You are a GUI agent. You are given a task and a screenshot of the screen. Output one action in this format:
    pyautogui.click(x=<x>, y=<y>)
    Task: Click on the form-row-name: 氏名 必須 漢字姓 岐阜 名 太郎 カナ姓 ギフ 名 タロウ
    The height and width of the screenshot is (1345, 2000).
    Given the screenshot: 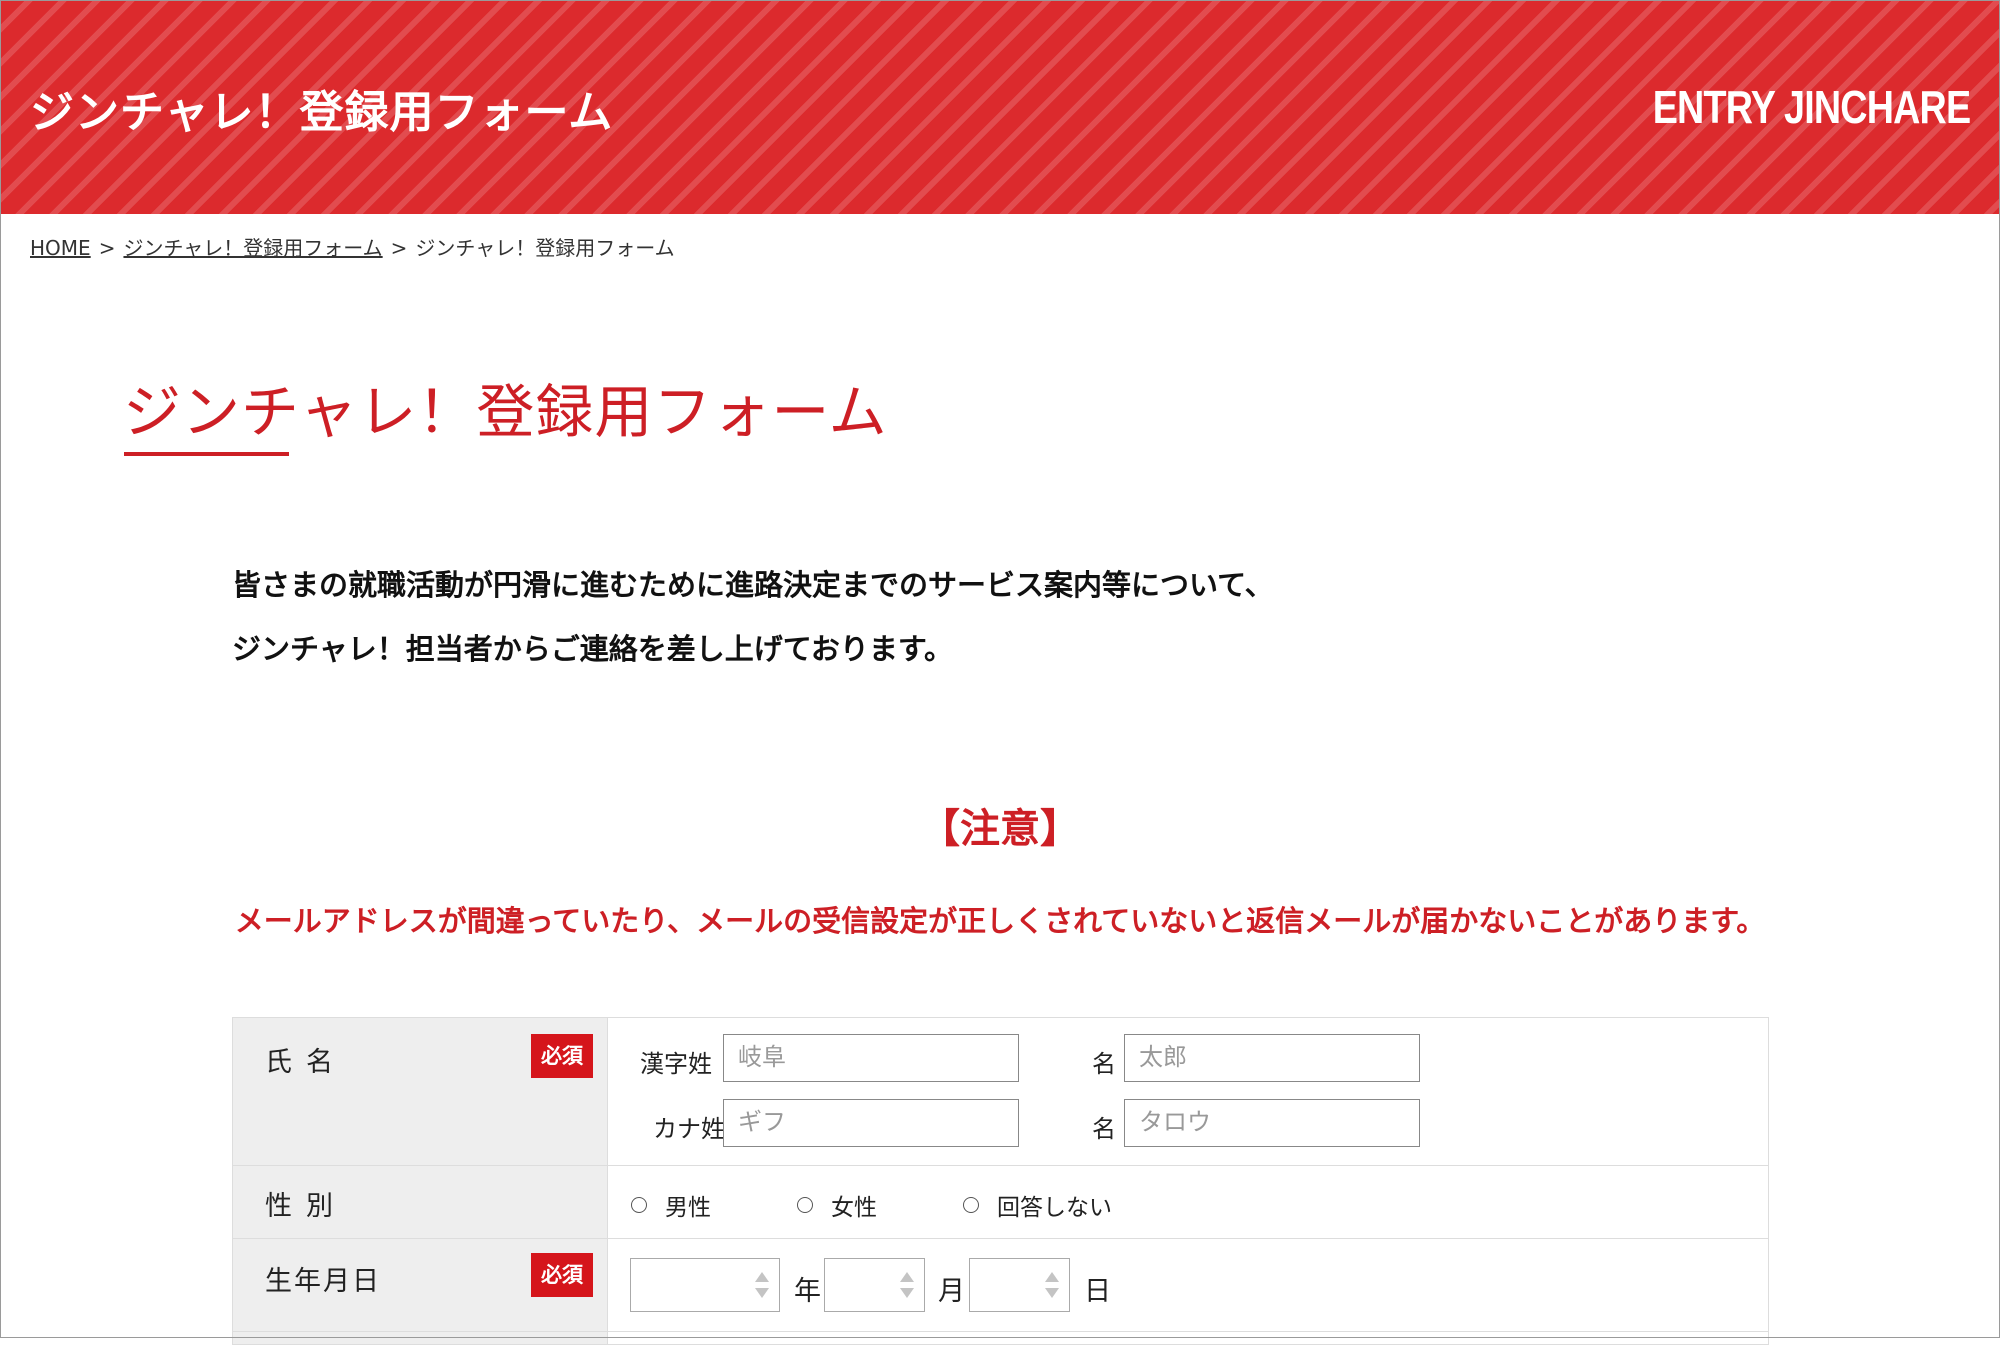 What is the action you would take?
    pyautogui.click(x=1000, y=1092)
    